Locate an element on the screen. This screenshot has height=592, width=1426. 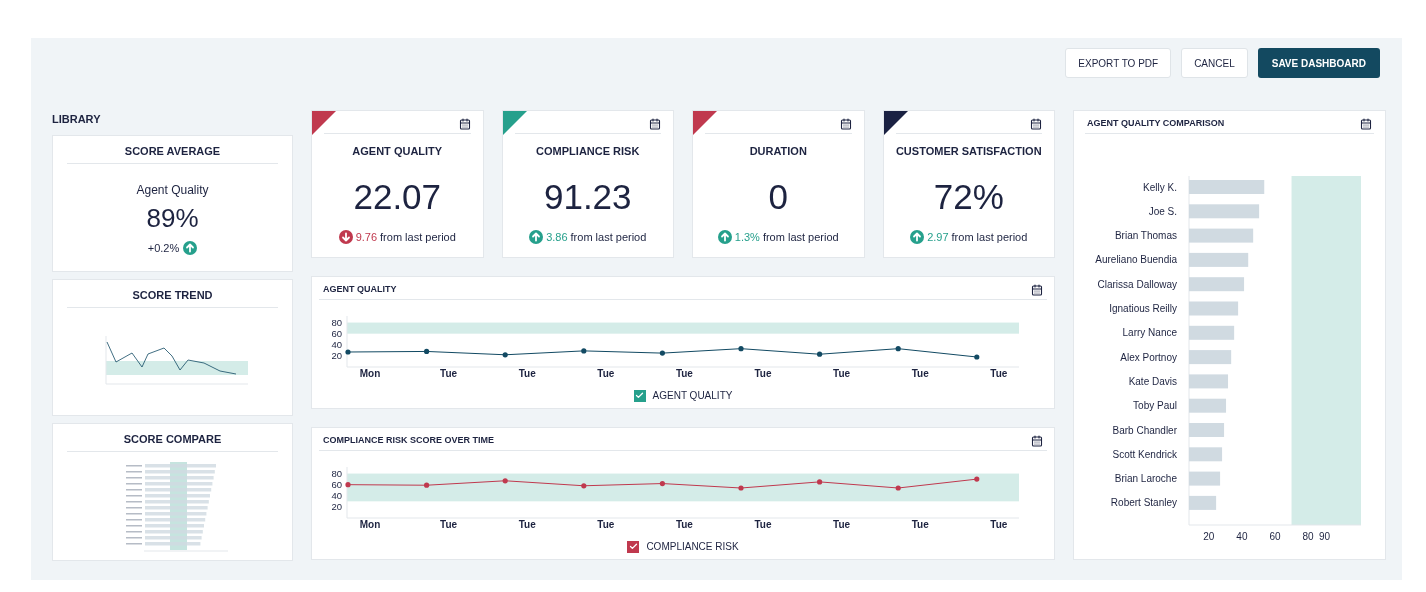
kpi-value: 0 is located at coordinates (778, 196).